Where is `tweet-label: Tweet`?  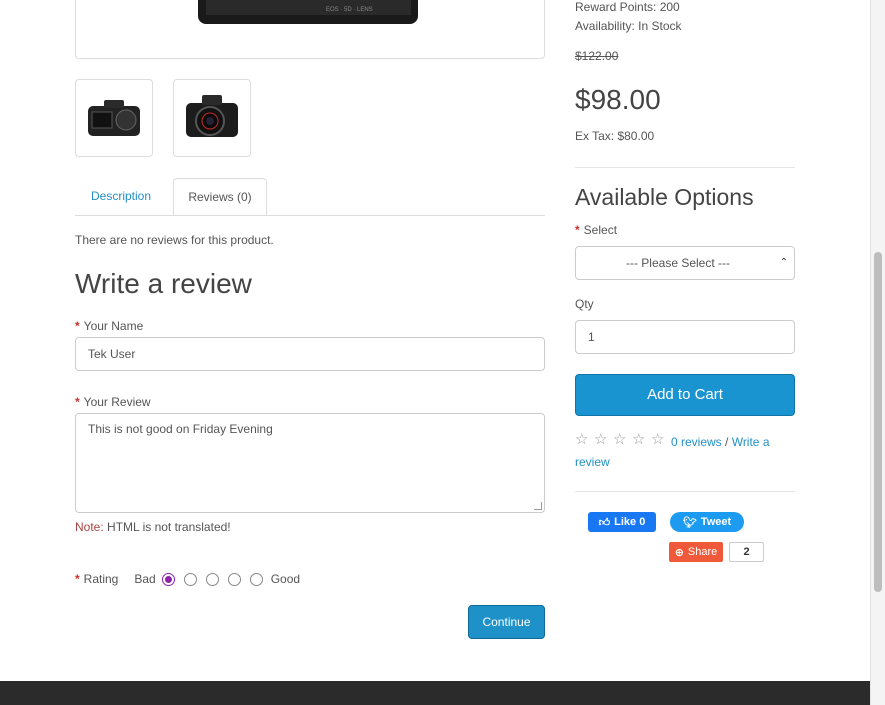
tweet-label: Tweet is located at coordinates (716, 522).